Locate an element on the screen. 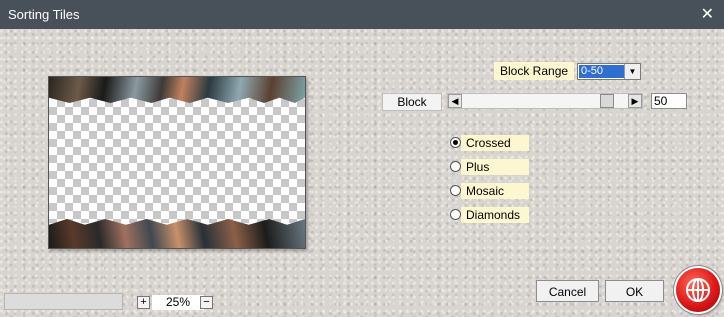 This screenshot has width=724, height=317. title-bar: Sorting Tiles ✕ is located at coordinates (362, 14).